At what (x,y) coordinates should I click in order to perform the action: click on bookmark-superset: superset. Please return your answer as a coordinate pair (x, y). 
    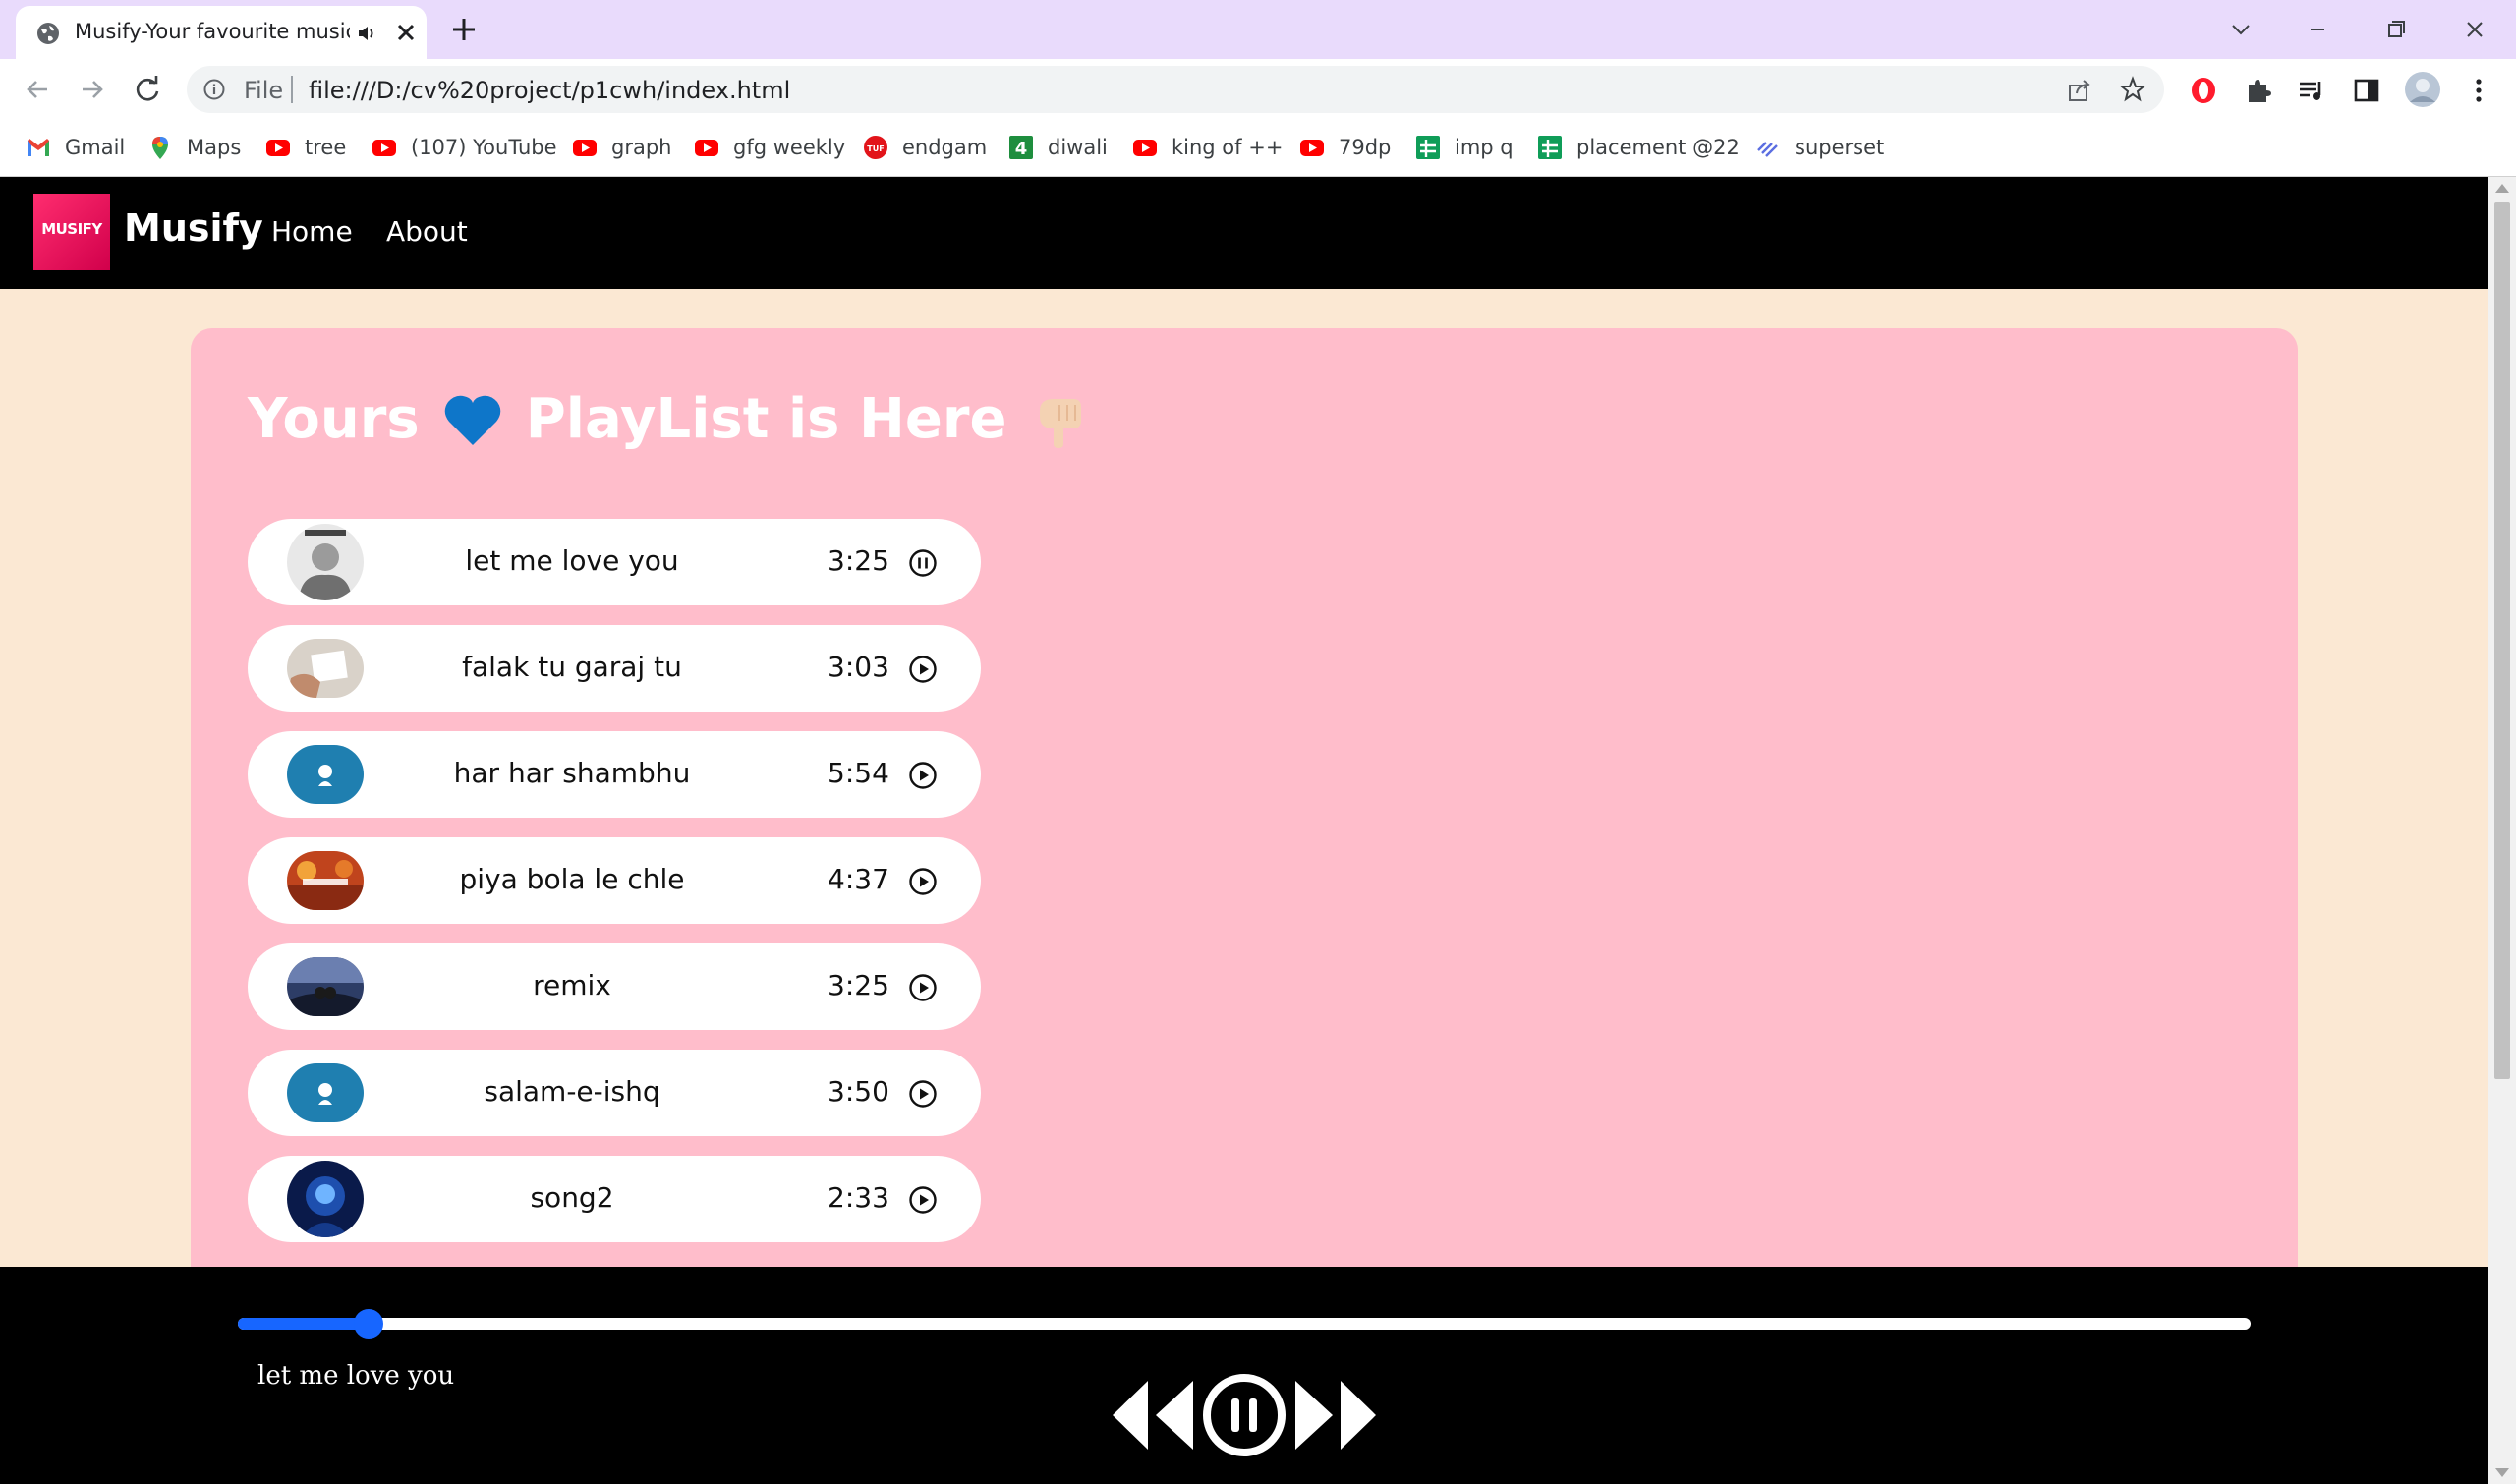
    Looking at the image, I should click on (1819, 147).